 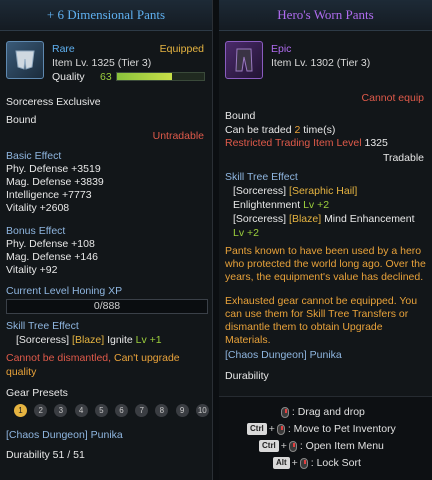 I want to click on bonus-effect-line: Mag. Defense +146, so click(x=52, y=257).